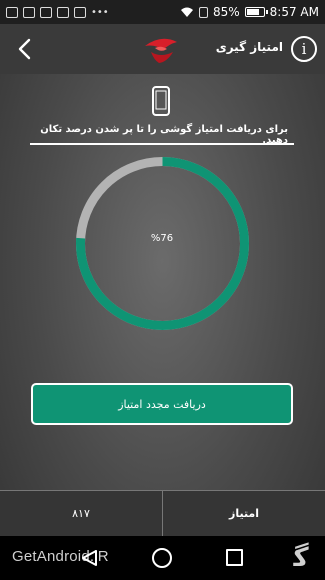  Describe the element at coordinates (226, 12) in the screenshot. I see `battery-percent: 85%` at that location.